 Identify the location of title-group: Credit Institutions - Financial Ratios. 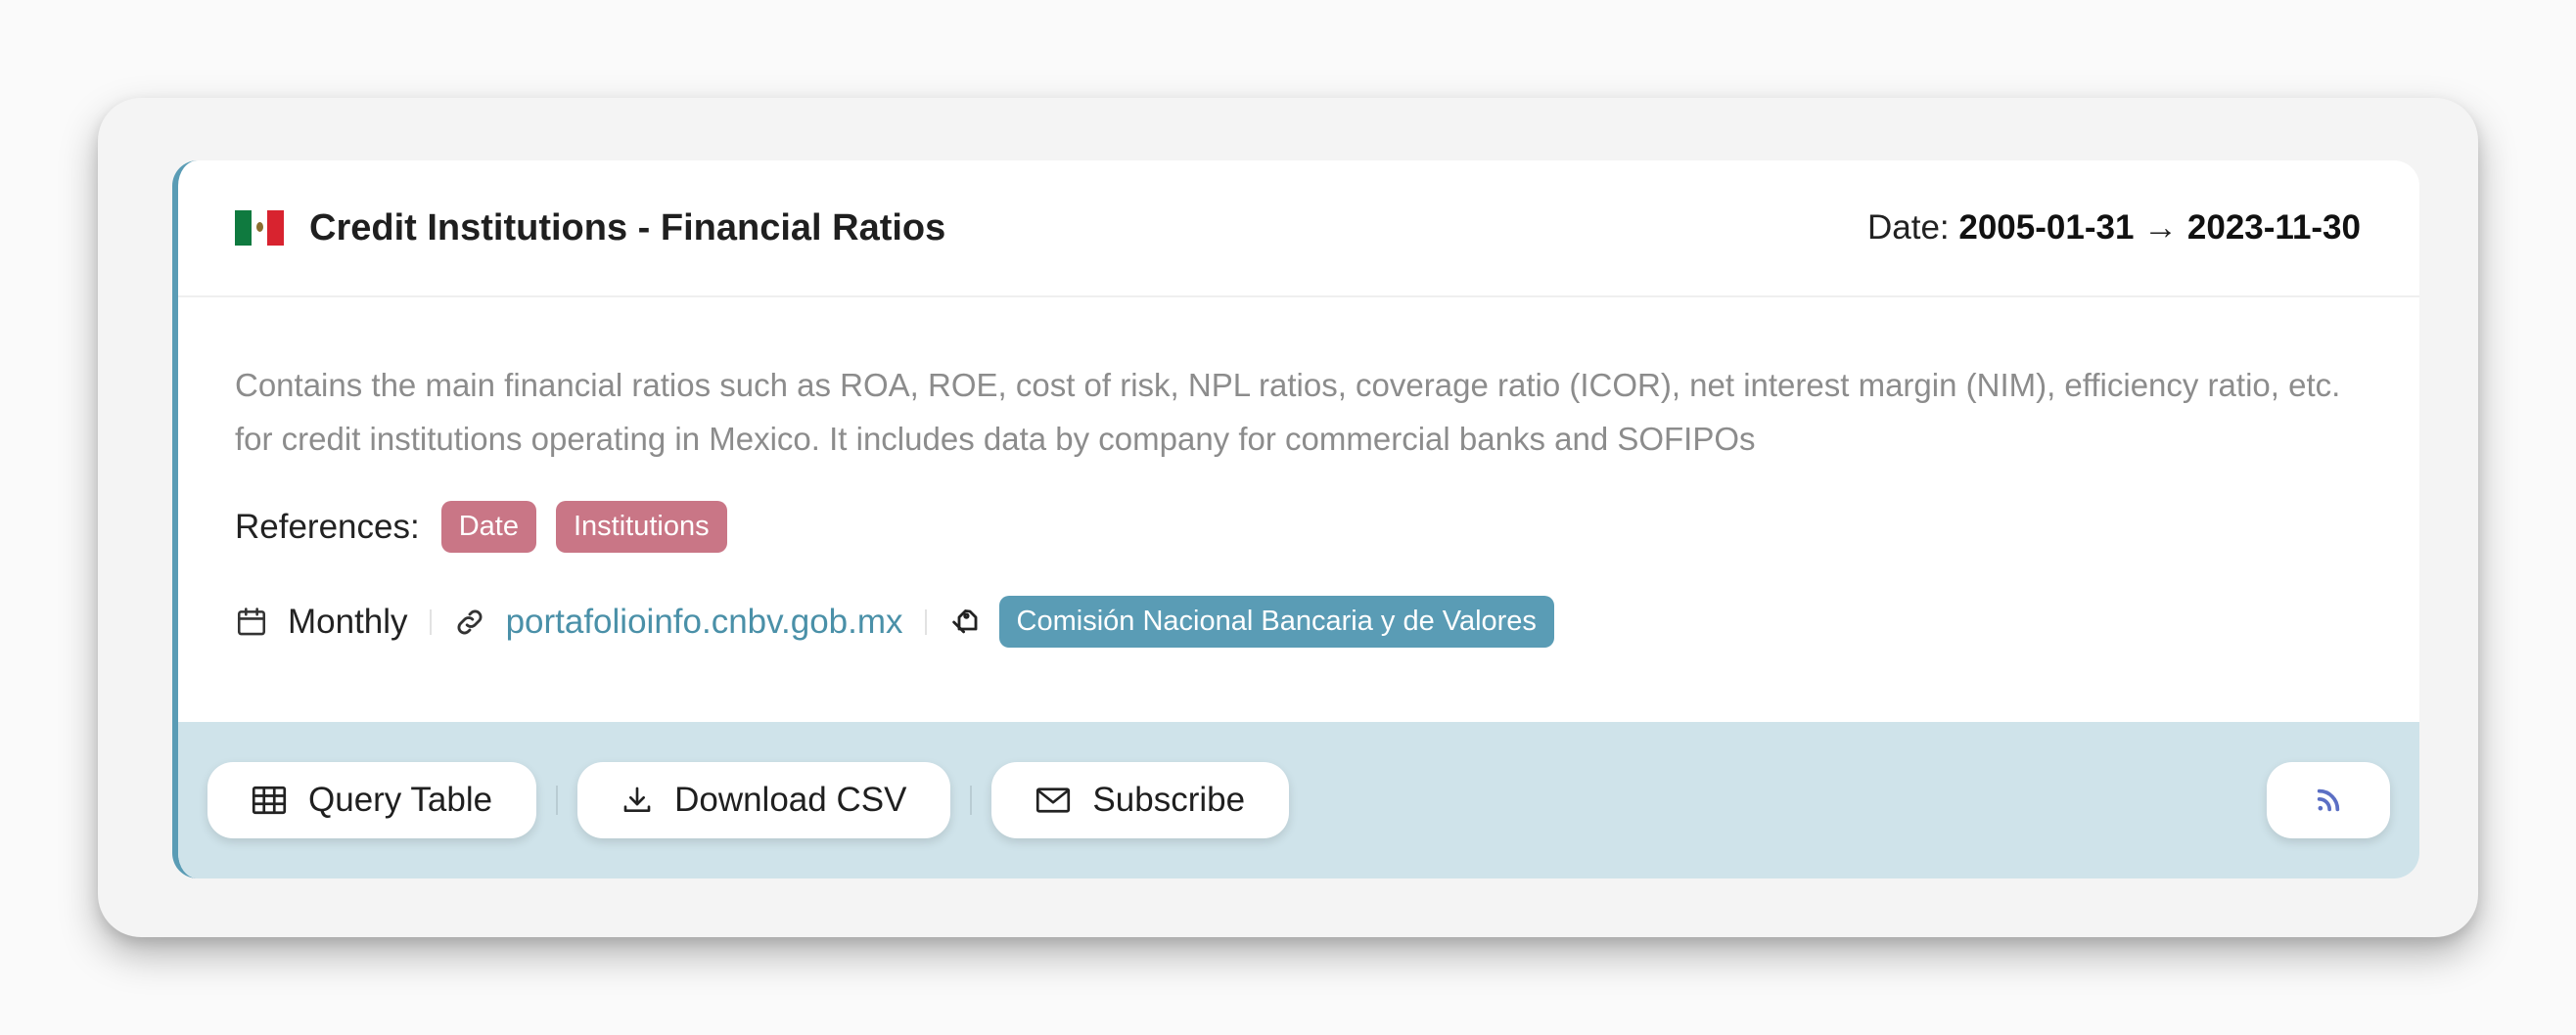
(590, 228).